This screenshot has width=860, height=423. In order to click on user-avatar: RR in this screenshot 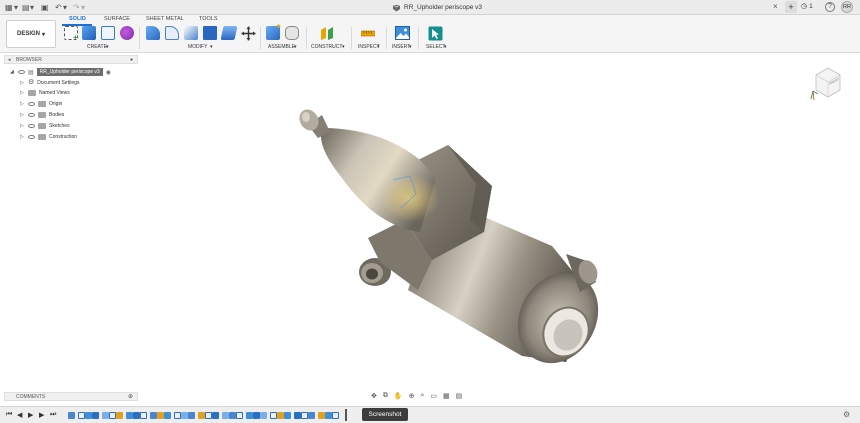, I will do `click(847, 7)`.